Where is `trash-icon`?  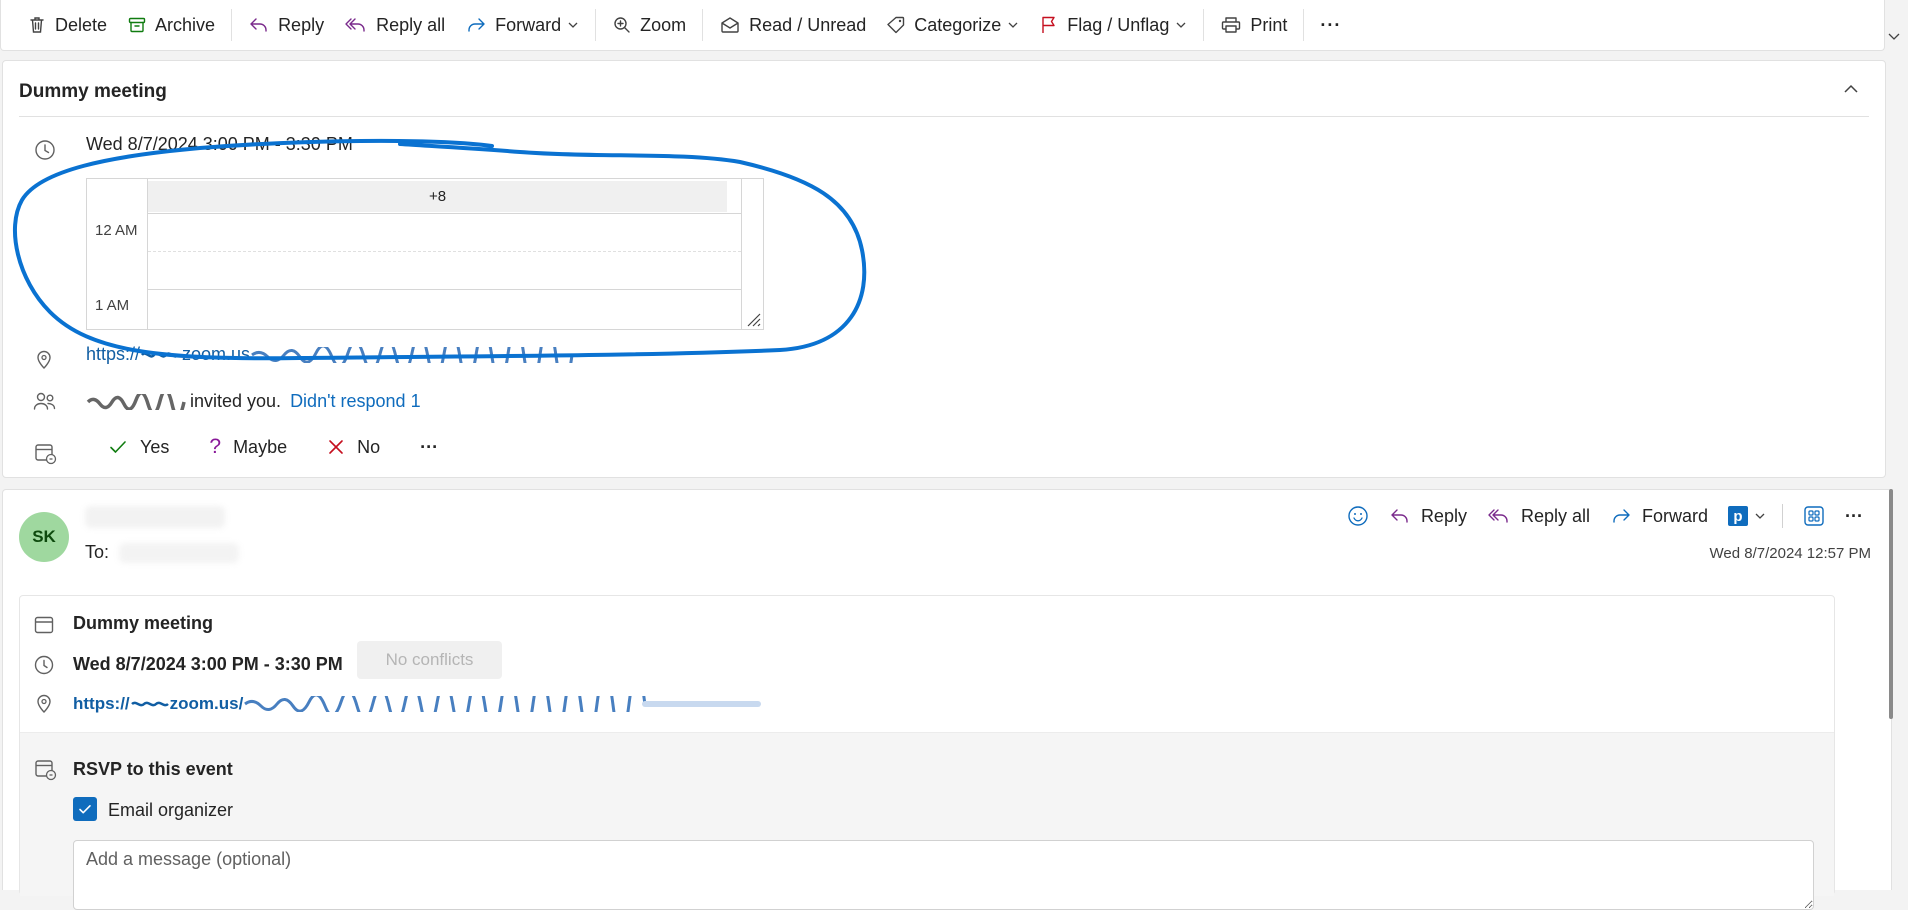
trash-icon is located at coordinates (37, 25).